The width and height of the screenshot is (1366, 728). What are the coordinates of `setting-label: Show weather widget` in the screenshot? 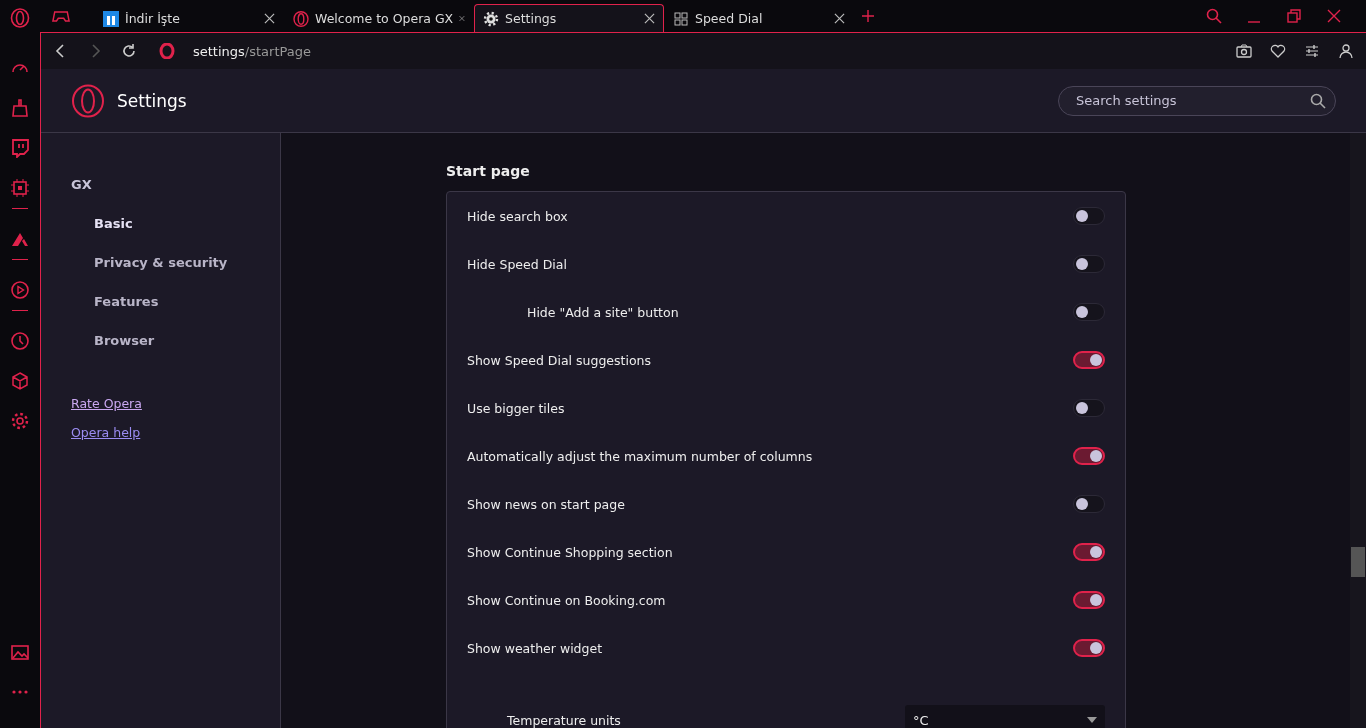 It's located at (535, 648).